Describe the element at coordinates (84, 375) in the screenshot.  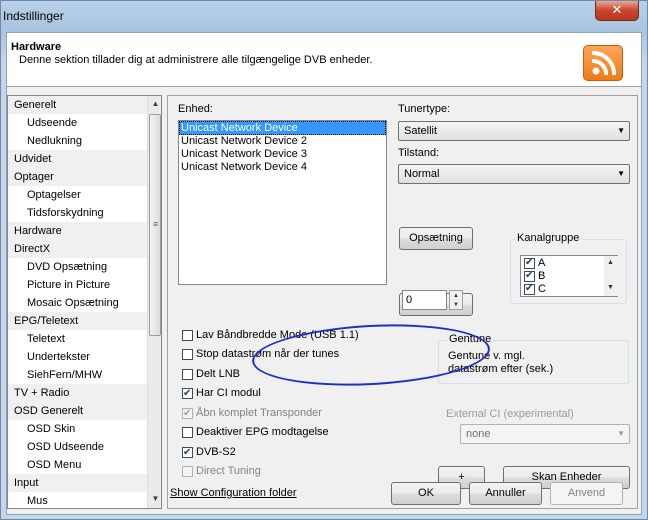
I see `sidebar-item: SiehFern/MHW` at that location.